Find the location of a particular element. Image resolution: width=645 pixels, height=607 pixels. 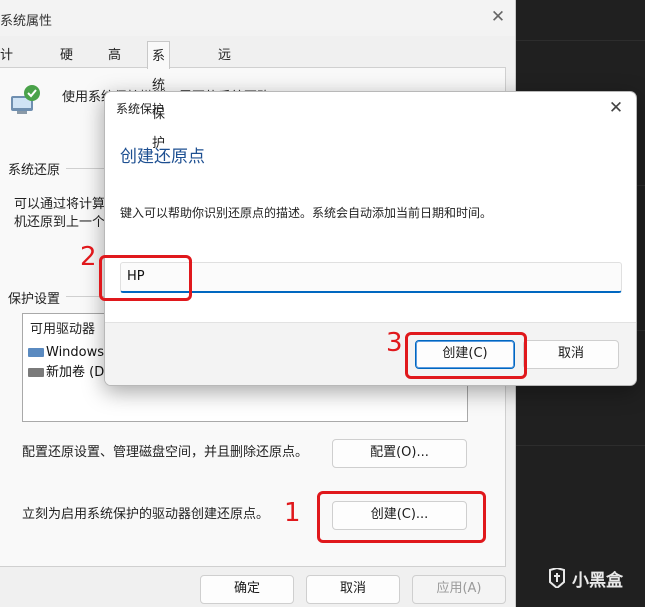

system-drive-icon is located at coordinates (36, 352).